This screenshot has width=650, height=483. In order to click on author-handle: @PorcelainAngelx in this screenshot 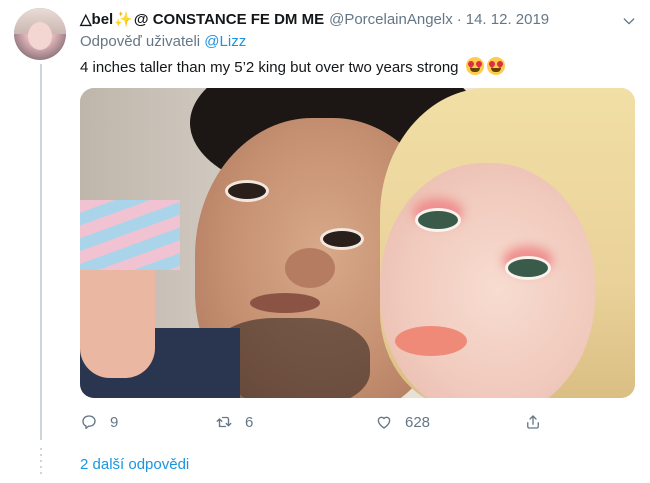, I will do `click(391, 19)`.